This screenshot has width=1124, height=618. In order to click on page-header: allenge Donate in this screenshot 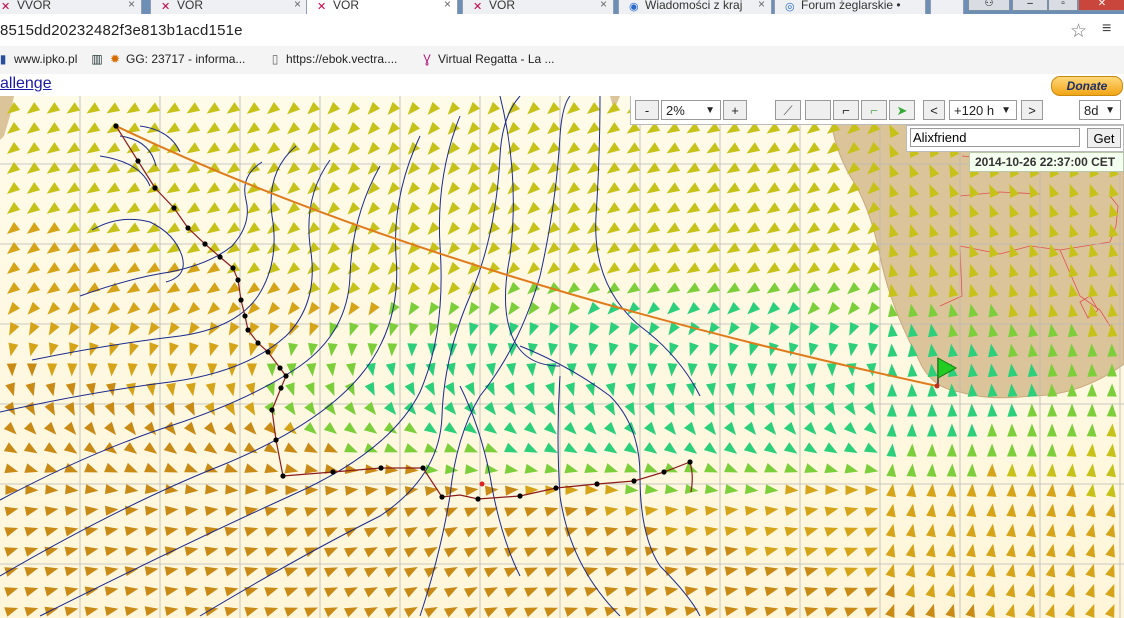, I will do `click(562, 85)`.